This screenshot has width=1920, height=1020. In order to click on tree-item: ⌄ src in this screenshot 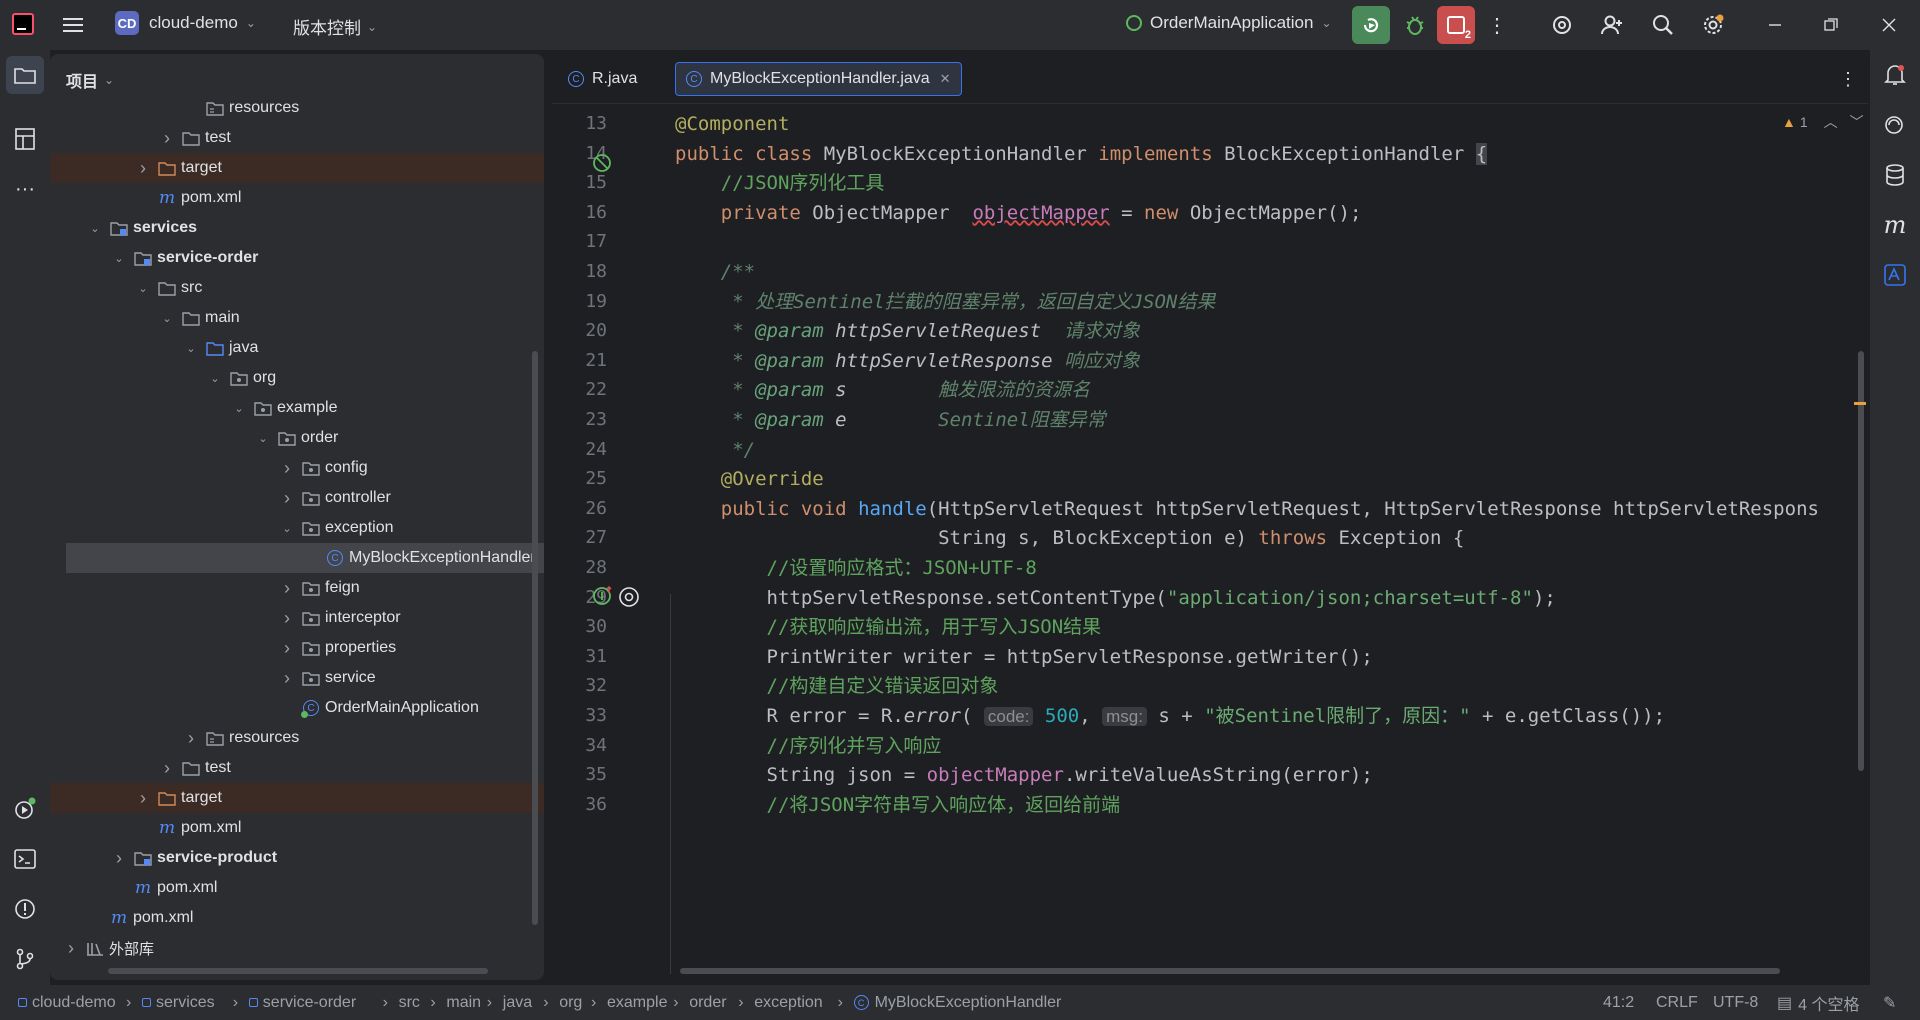, I will do `click(297, 288)`.